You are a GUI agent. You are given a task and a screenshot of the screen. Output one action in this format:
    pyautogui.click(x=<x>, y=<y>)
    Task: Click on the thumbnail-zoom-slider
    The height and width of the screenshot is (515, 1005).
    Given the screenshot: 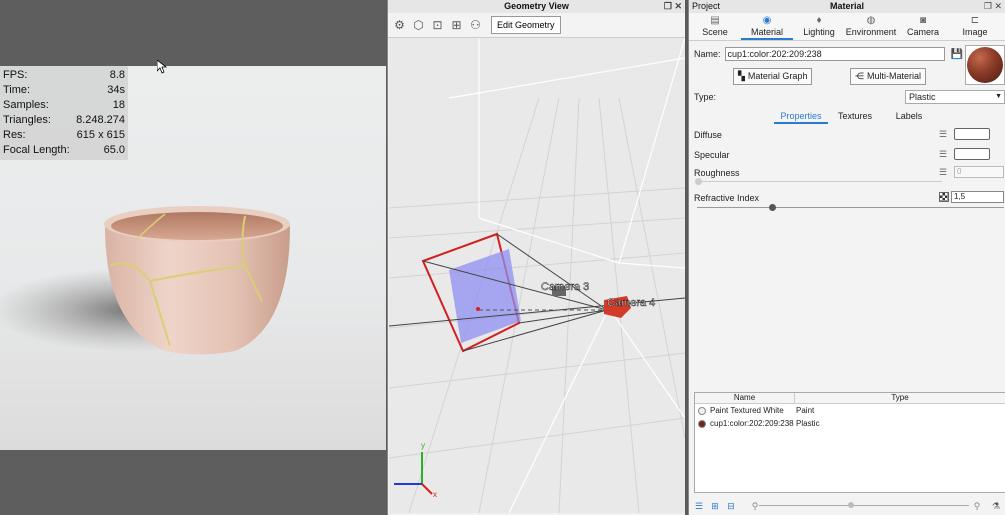 What is the action you would take?
    pyautogui.click(x=864, y=505)
    